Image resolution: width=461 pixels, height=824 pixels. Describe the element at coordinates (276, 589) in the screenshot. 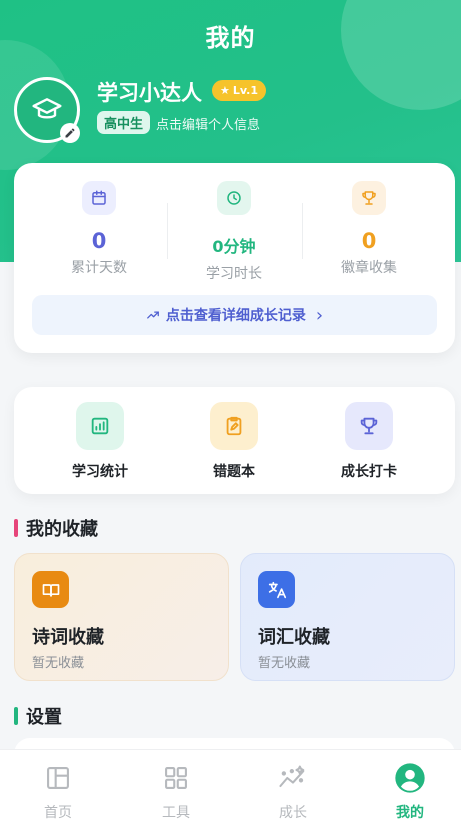

I see `translate-icon` at that location.